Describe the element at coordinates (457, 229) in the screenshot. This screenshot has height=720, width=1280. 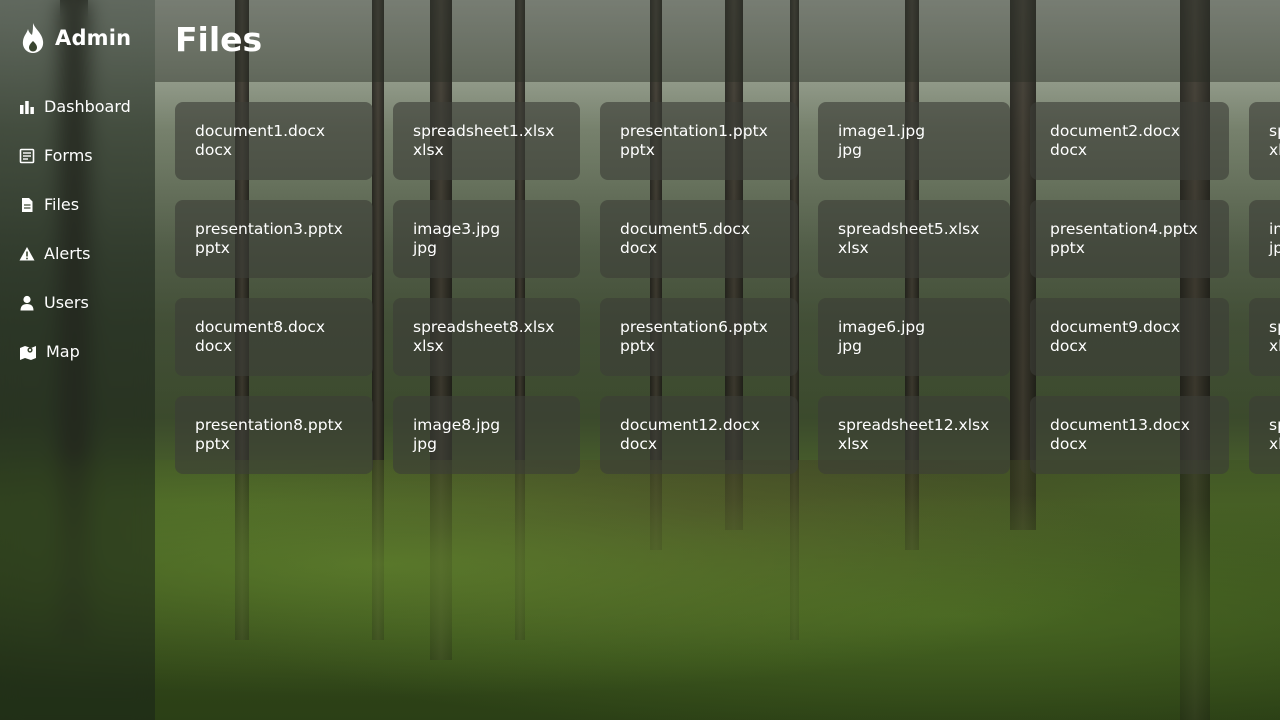
I see `file-name: image3.jpg` at that location.